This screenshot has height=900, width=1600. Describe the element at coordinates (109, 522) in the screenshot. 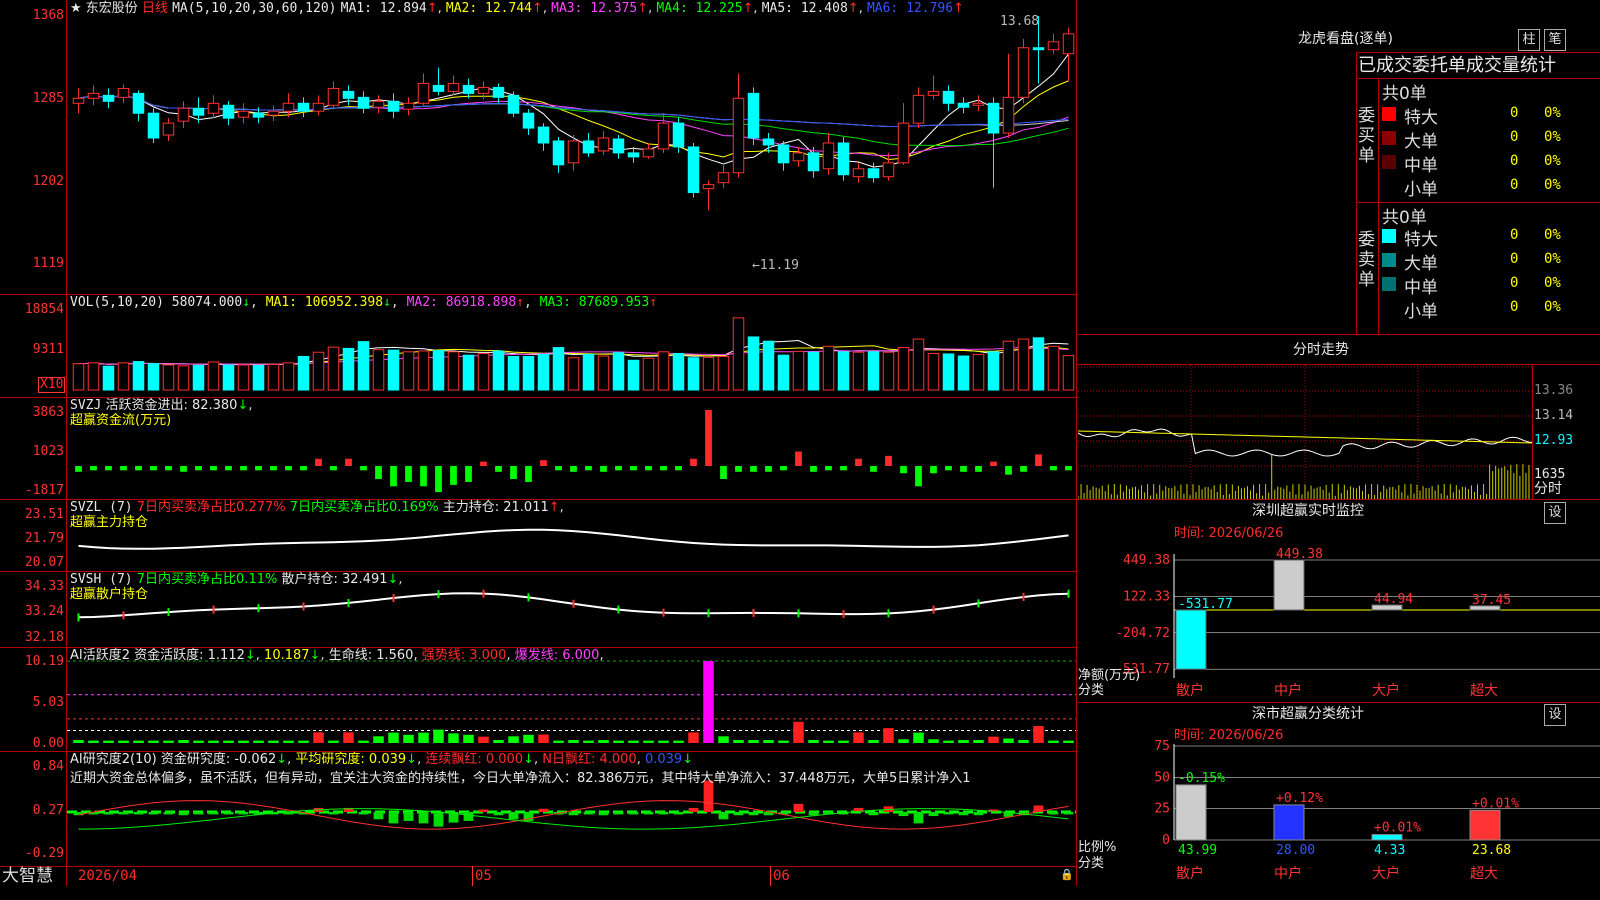

I see `svzl-subtitle: 超赢主力持仓` at that location.